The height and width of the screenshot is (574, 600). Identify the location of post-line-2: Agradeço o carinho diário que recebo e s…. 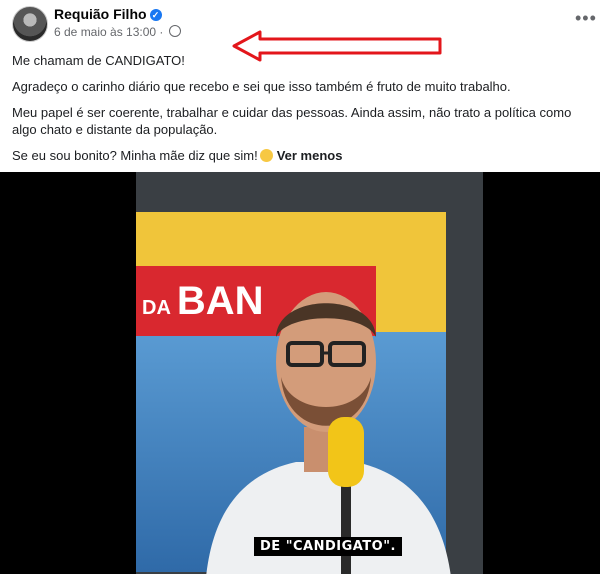
(261, 86).